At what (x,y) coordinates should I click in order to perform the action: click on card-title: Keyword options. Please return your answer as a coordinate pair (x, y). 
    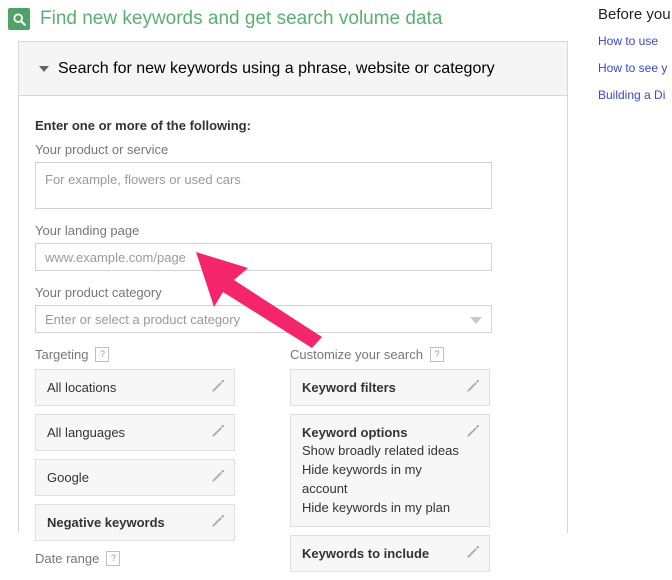
    Looking at the image, I should click on (355, 432).